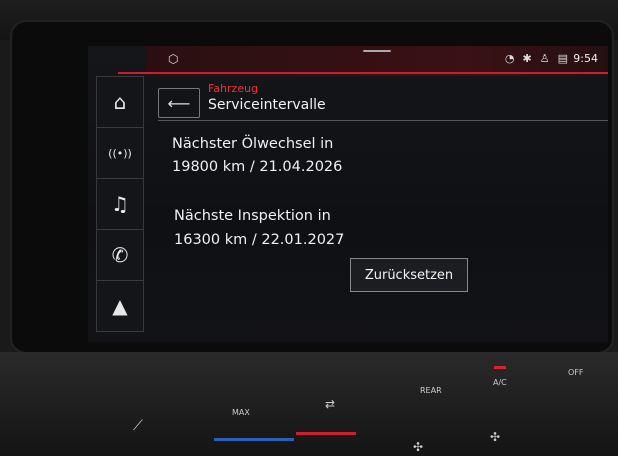 This screenshot has width=618, height=456. Describe the element at coordinates (562, 58) in the screenshot. I see `signal-icon: ▤` at that location.